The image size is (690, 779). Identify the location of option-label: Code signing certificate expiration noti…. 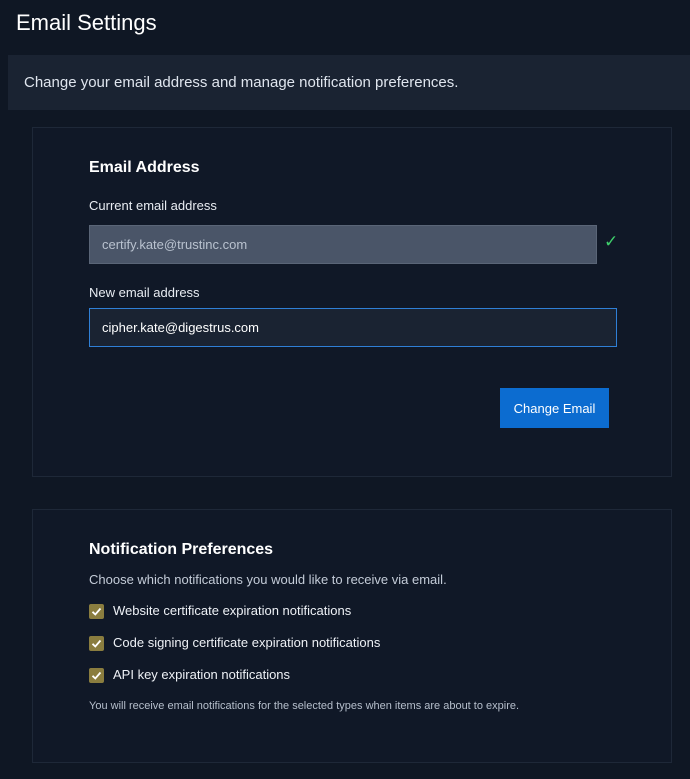
(247, 642).